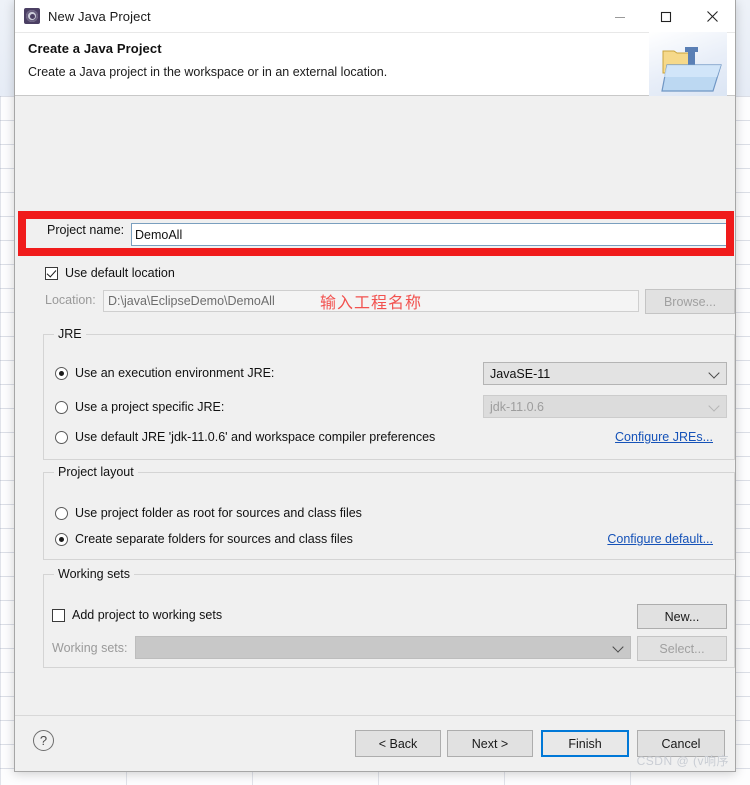  I want to click on watermark: CSDN @ (v响序, so click(682, 761).